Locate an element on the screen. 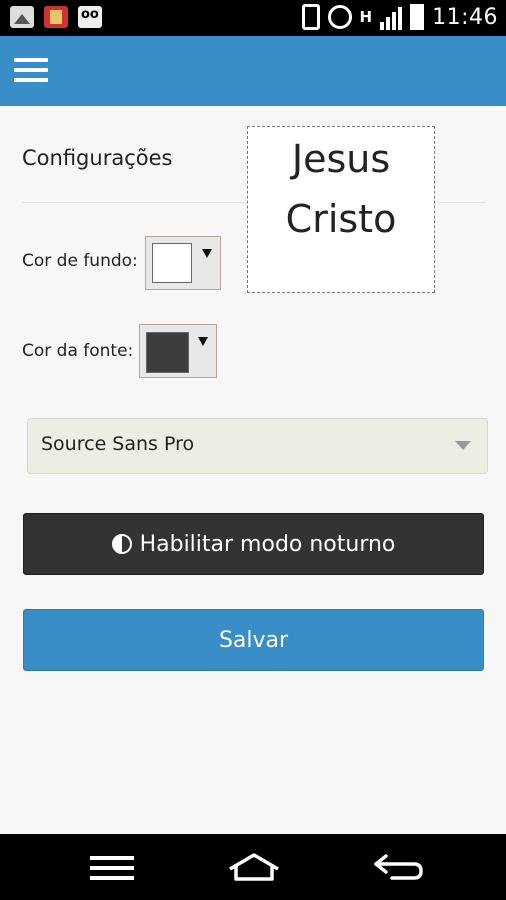 Image resolution: width=506 pixels, height=900 pixels. preview-line-1: Jesus is located at coordinates (341, 159).